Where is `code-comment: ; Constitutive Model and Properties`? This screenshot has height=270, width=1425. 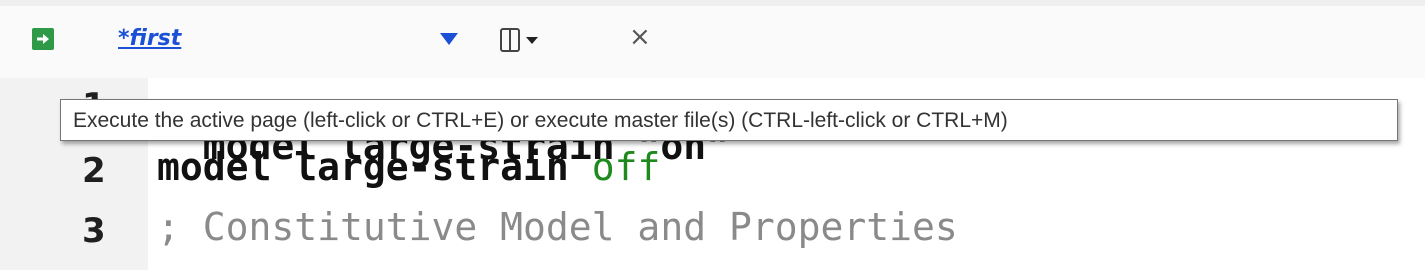 code-comment: ; Constitutive Model and Properties is located at coordinates (557, 227).